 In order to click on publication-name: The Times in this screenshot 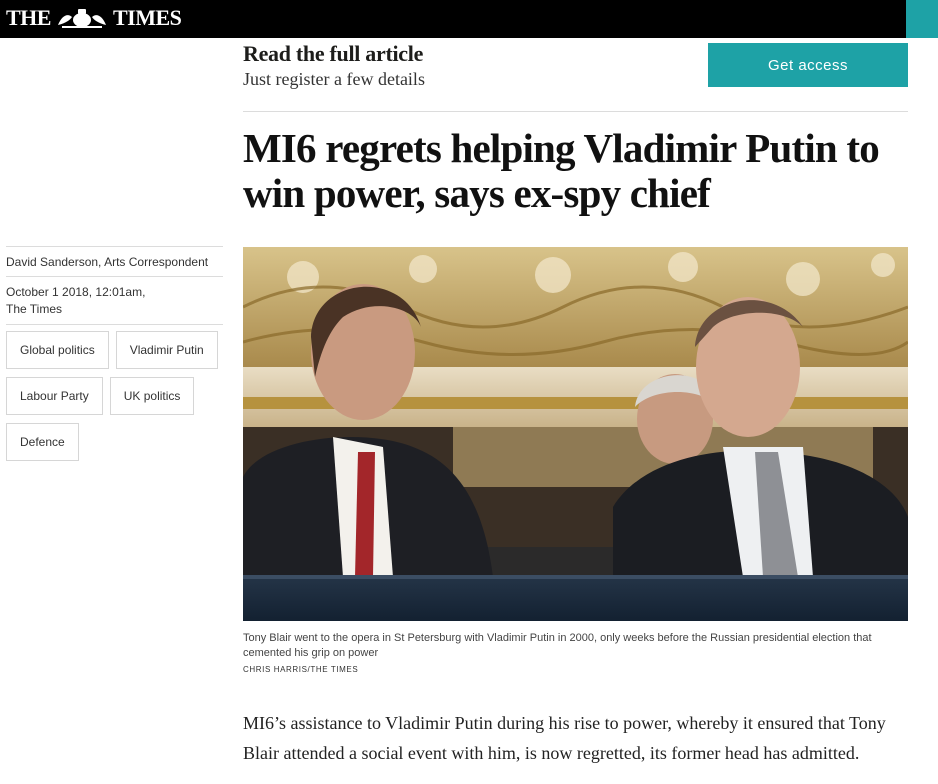, I will do `click(34, 309)`.